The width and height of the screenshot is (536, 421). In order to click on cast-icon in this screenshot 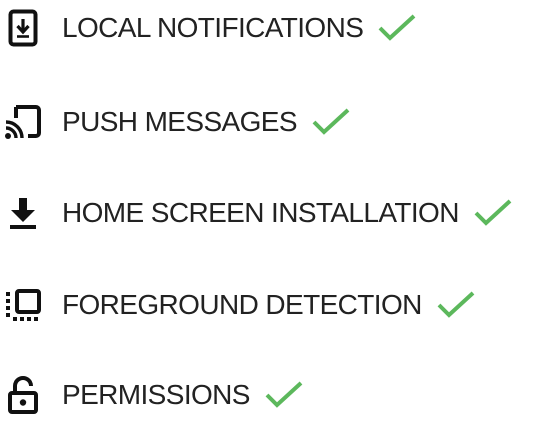, I will do `click(23, 122)`.